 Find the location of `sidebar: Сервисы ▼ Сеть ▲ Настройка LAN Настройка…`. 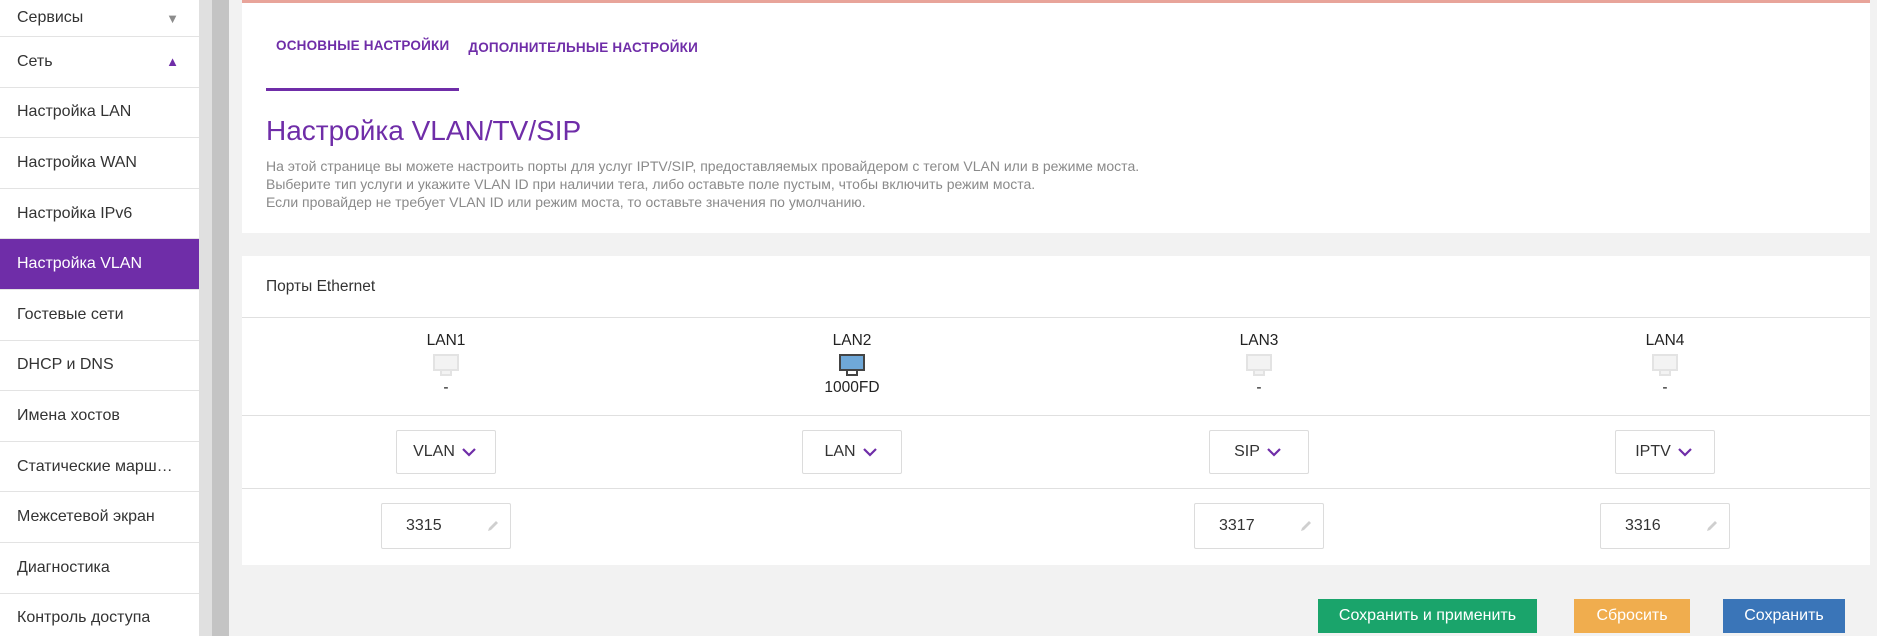

sidebar: Сервисы ▼ Сеть ▲ Настройка LAN Настройка… is located at coordinates (99, 318).